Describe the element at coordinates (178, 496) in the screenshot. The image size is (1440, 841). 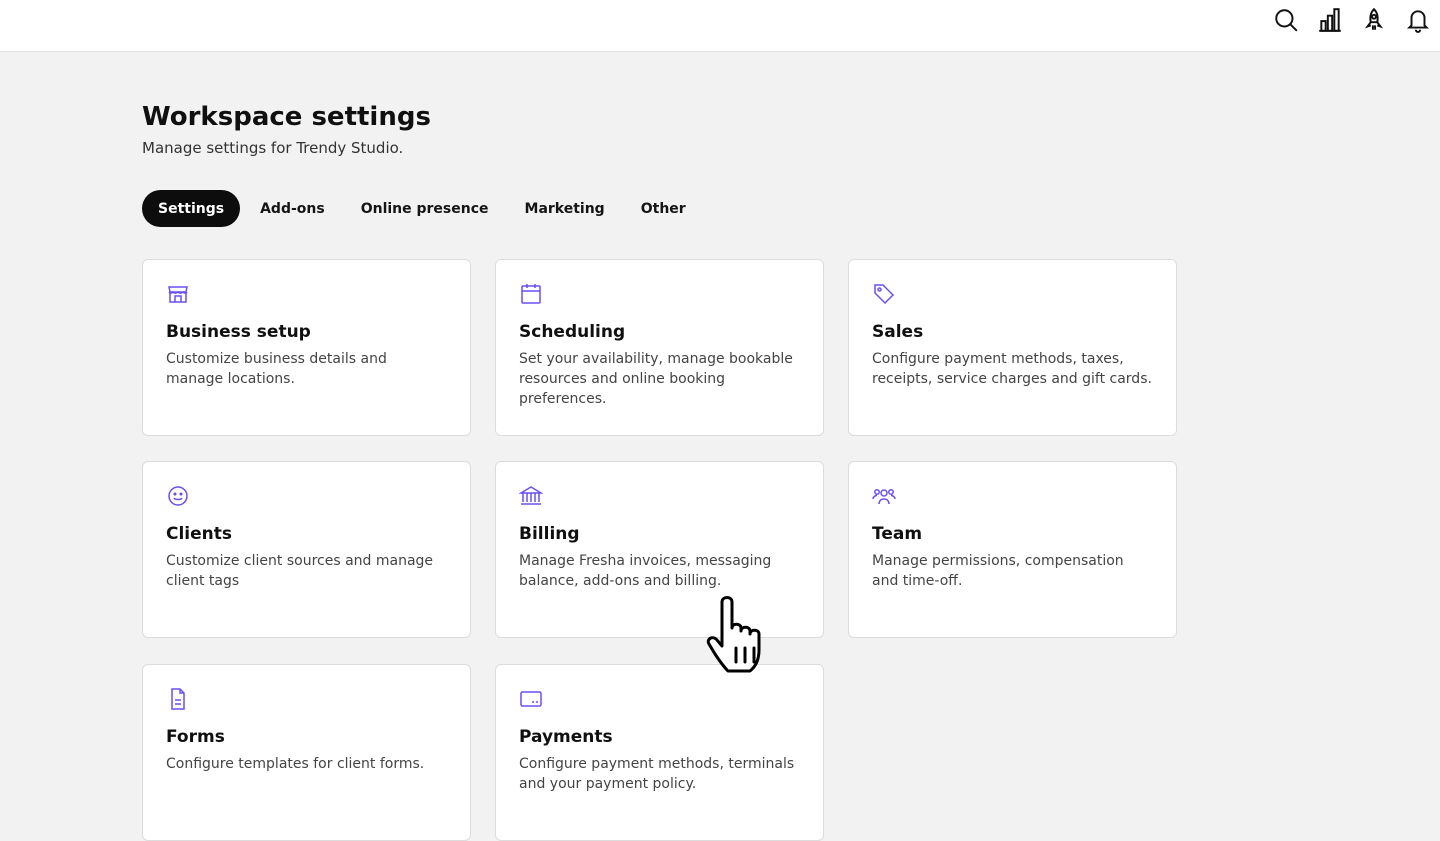
I see `smiley-icon` at that location.